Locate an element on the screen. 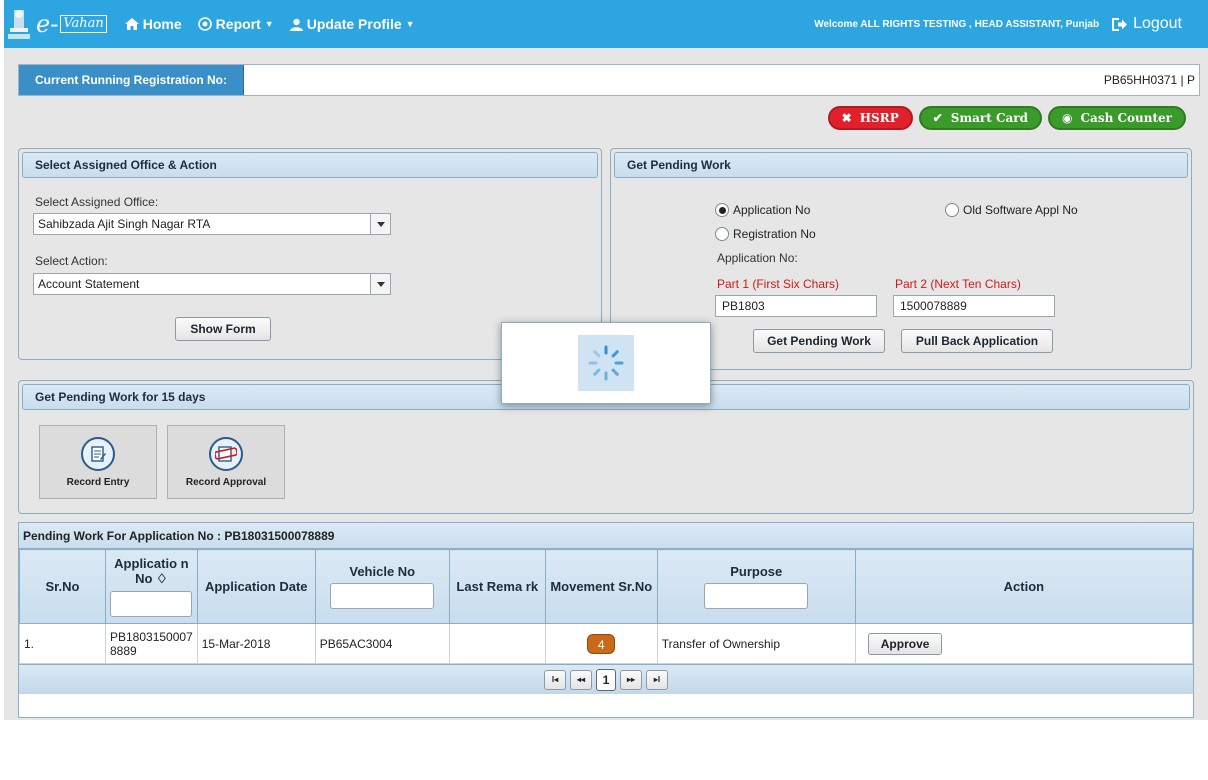  approve-button: Approve is located at coordinates (905, 643).